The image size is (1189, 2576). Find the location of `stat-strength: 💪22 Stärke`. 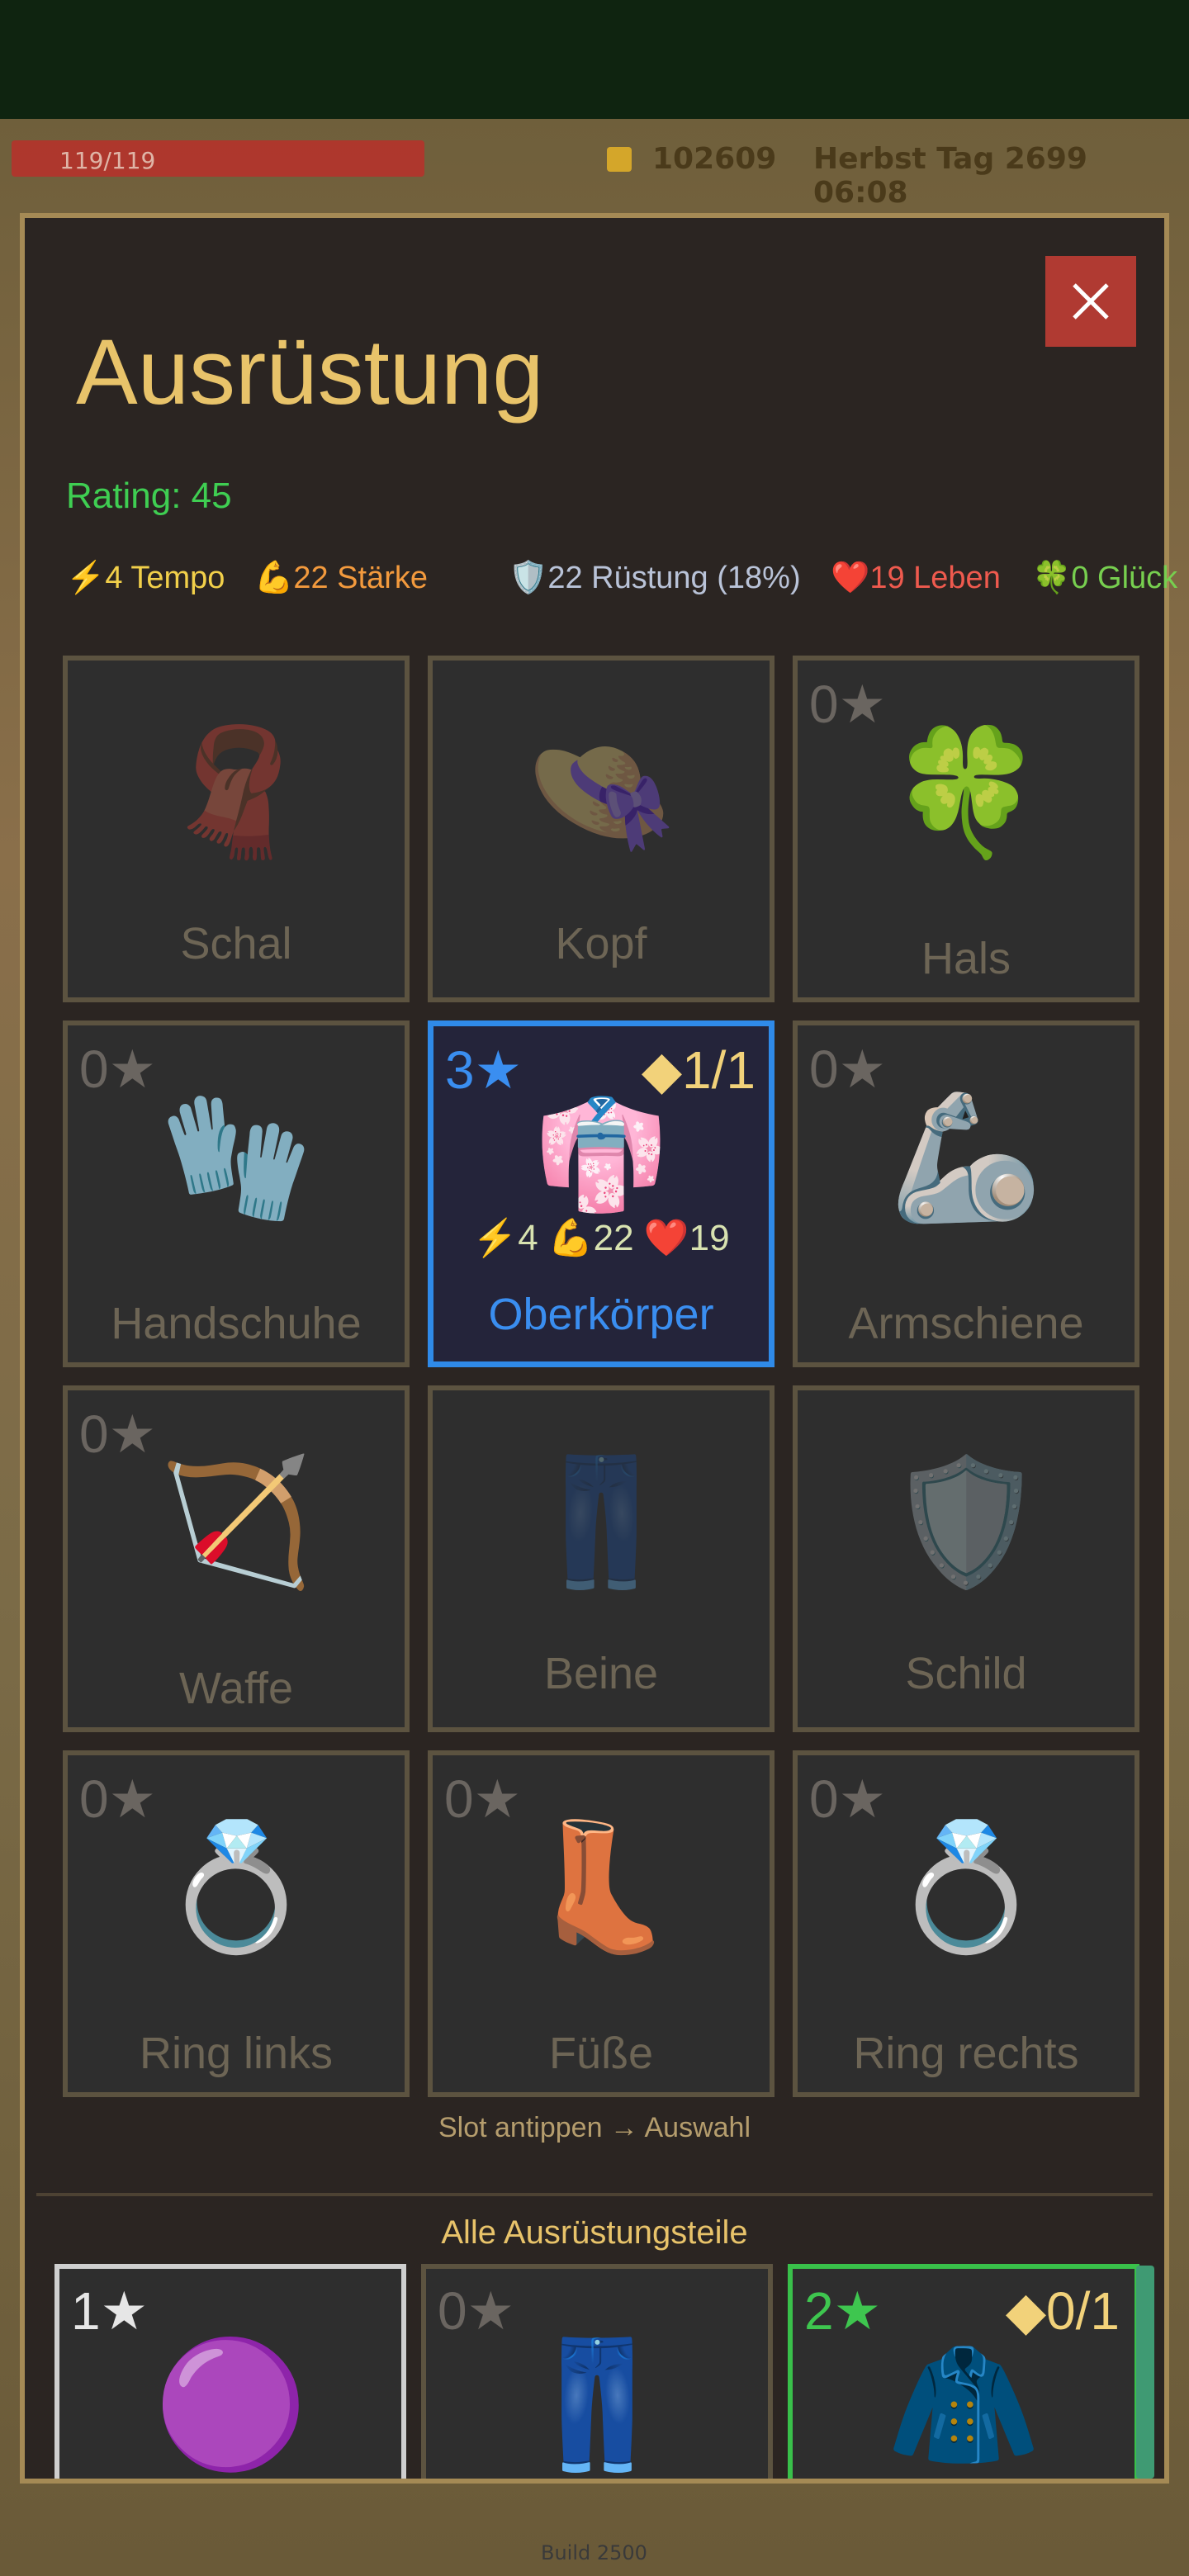

stat-strength: 💪22 Stärke is located at coordinates (341, 578).